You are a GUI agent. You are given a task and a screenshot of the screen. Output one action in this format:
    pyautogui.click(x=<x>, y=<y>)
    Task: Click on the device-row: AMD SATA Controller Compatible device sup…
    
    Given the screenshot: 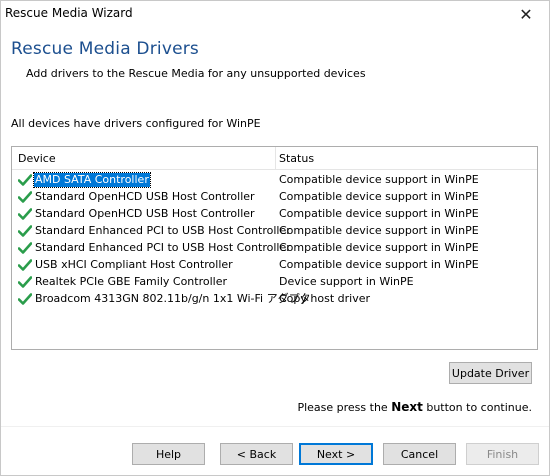 What is the action you would take?
    pyautogui.click(x=274, y=180)
    